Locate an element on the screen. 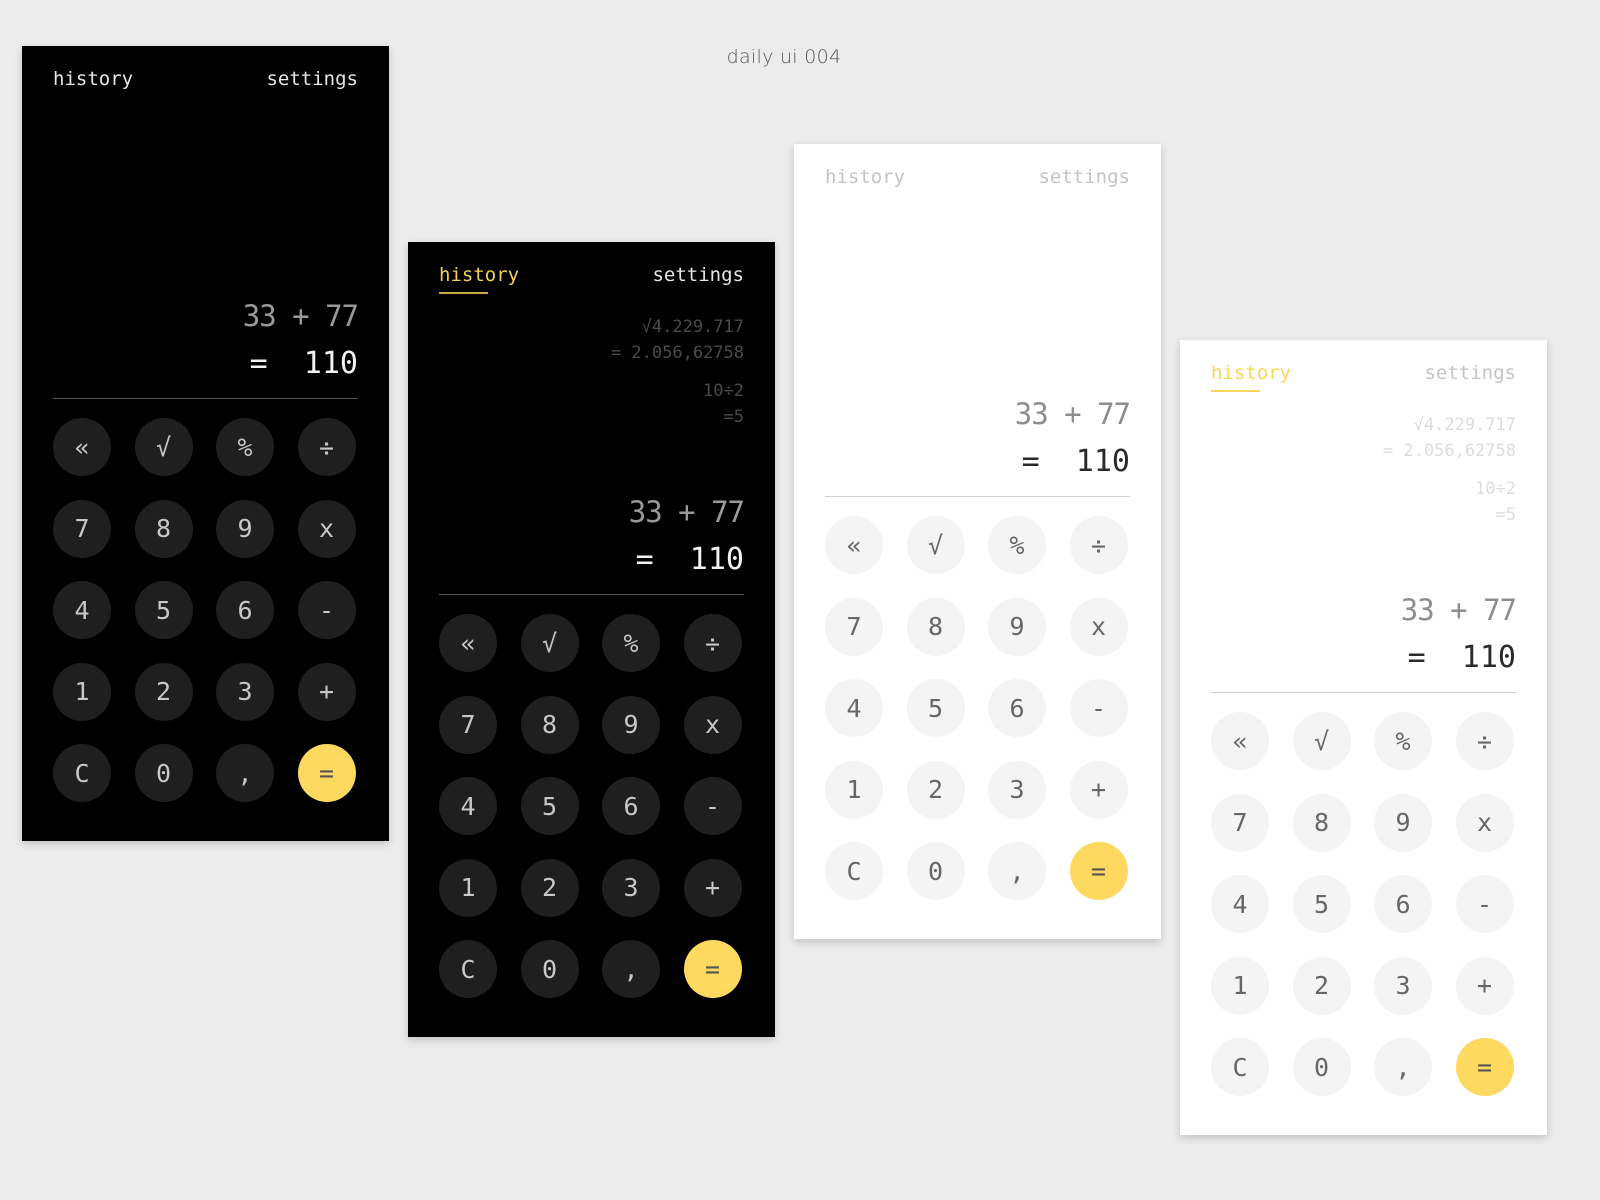 This screenshot has height=1200, width=1600. calculator-display: 33 + 77 = 110 is located at coordinates (1072, 440).